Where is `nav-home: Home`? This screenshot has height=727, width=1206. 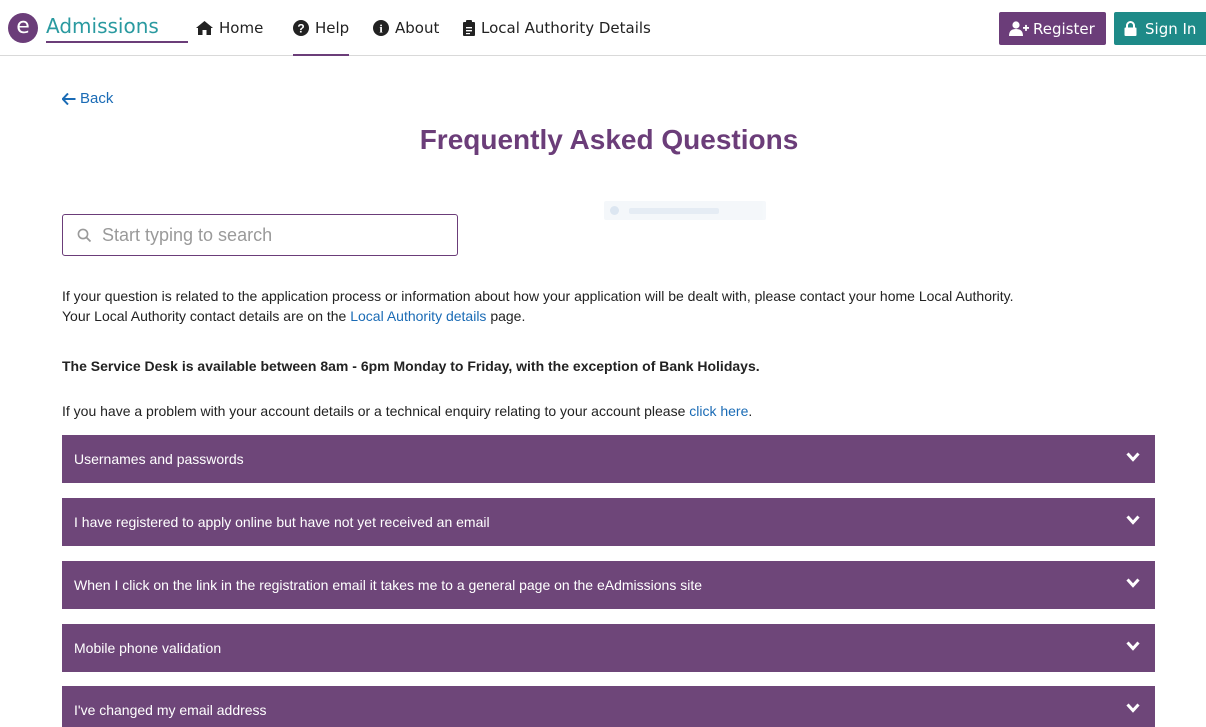 nav-home: Home is located at coordinates (229, 28).